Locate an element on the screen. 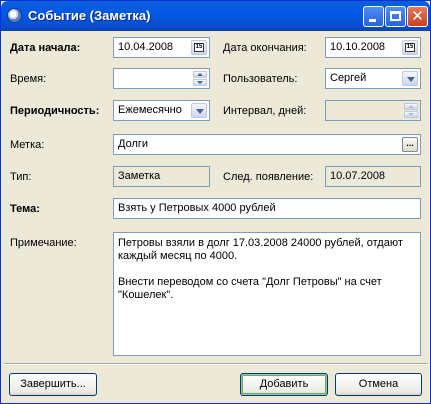 Image resolution: width=431 pixels, height=404 pixels. start-date-value: 10.04.2008 is located at coordinates (146, 47).